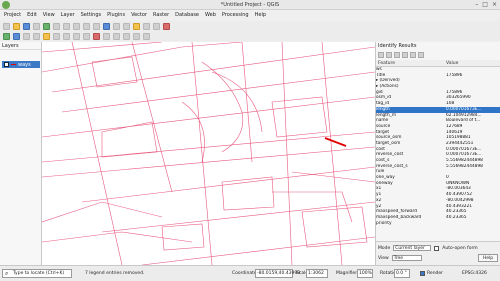  I want to click on new-project-icon, so click(6, 26).